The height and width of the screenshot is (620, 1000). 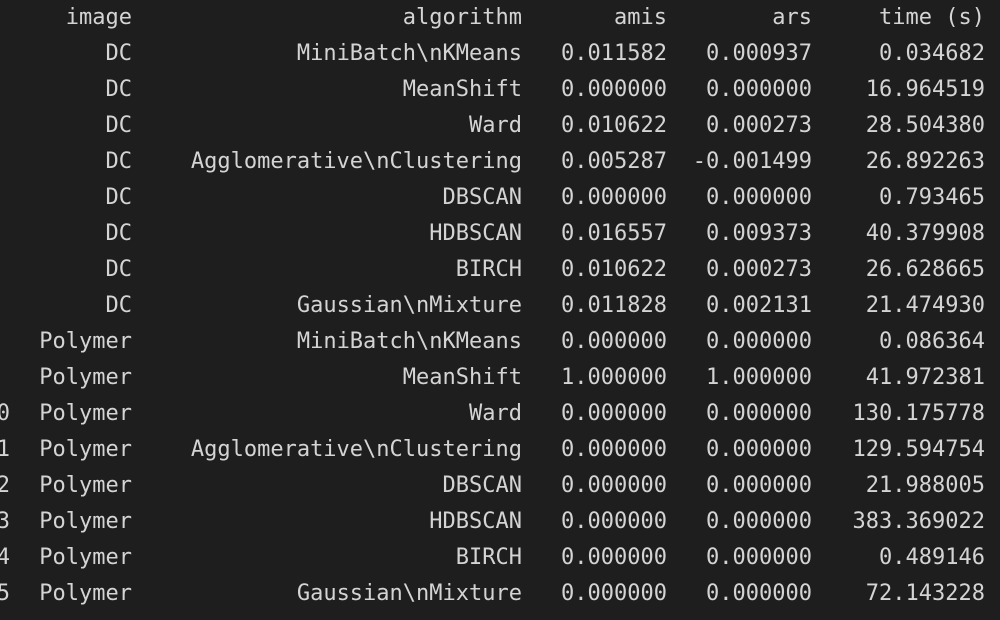 What do you see at coordinates (918, 449) in the screenshot?
I see `cell-time: 129.594754` at bounding box center [918, 449].